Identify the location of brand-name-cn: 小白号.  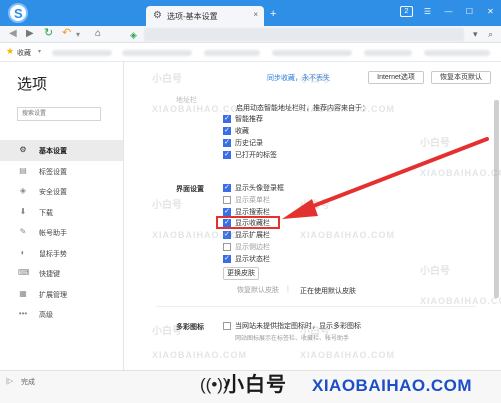
(255, 385).